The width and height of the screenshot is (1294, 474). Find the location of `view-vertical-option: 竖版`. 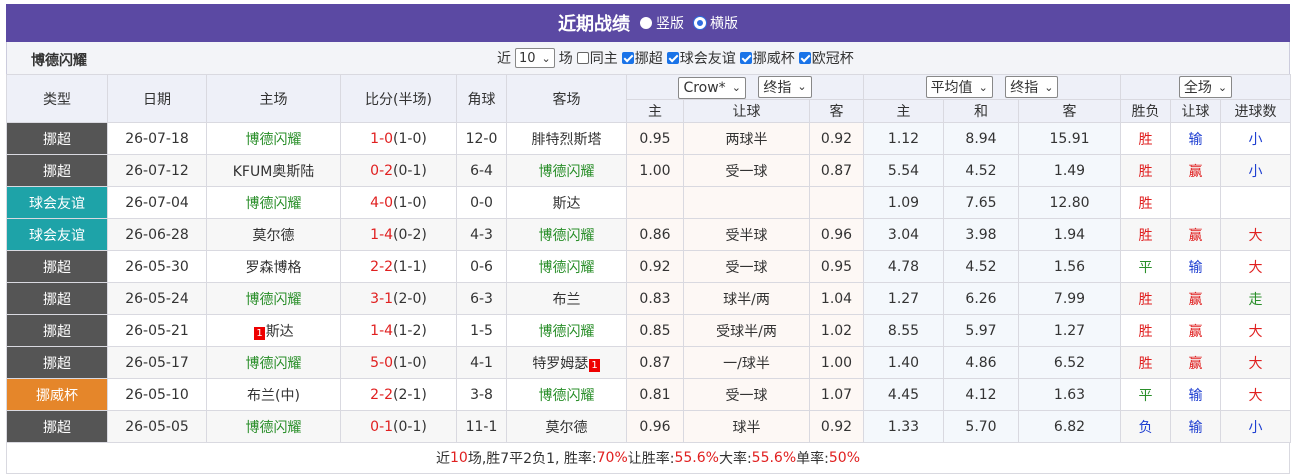

view-vertical-option: 竖版 is located at coordinates (662, 23).